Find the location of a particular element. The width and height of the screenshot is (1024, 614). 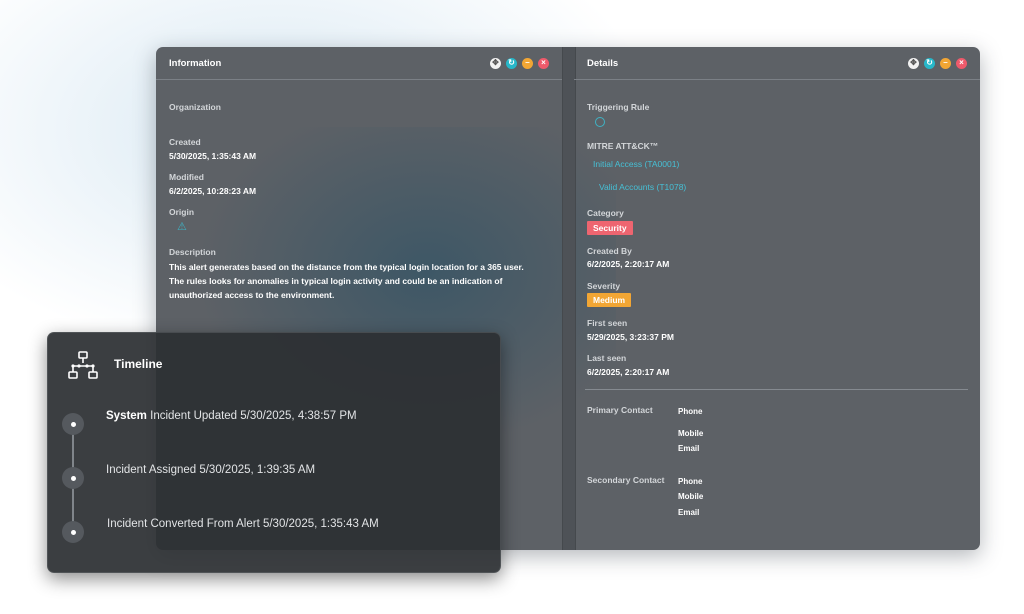

rule-status-icon is located at coordinates (600, 122).